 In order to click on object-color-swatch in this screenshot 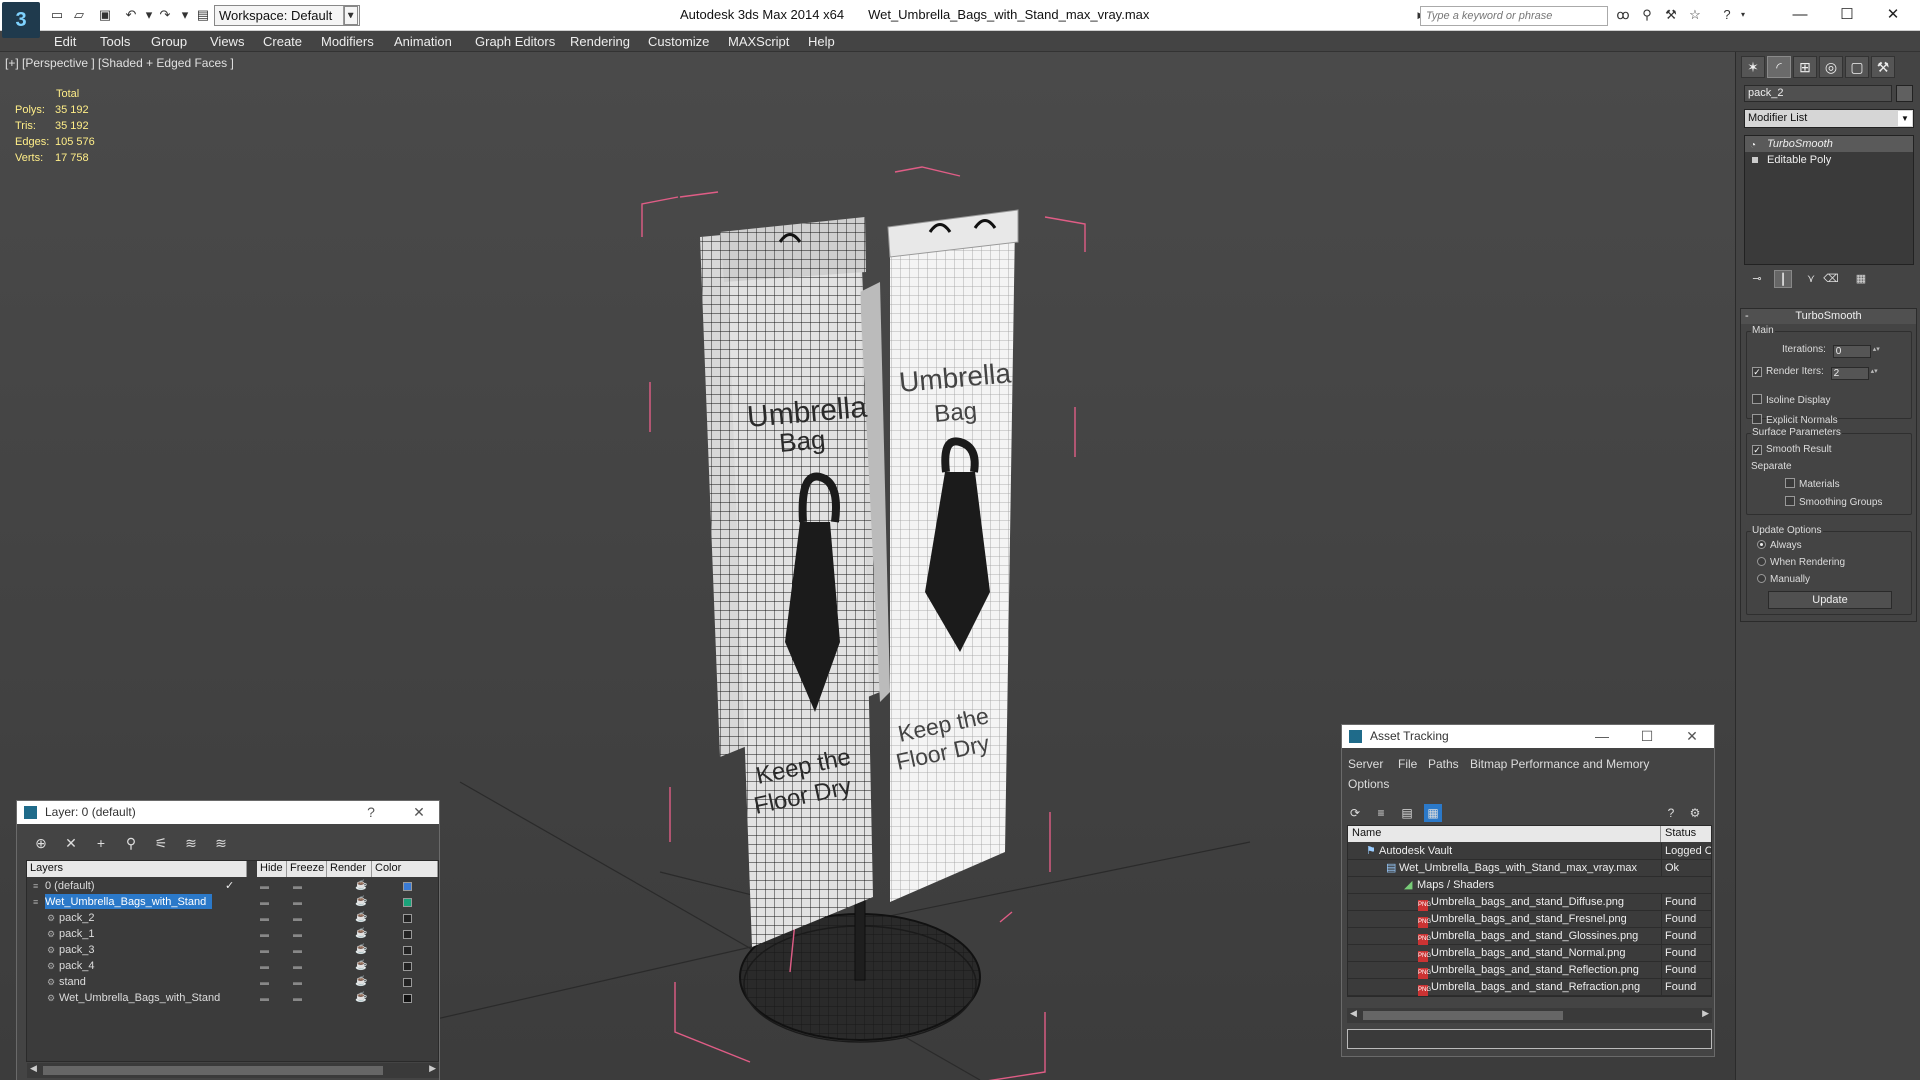, I will do `click(1904, 93)`.